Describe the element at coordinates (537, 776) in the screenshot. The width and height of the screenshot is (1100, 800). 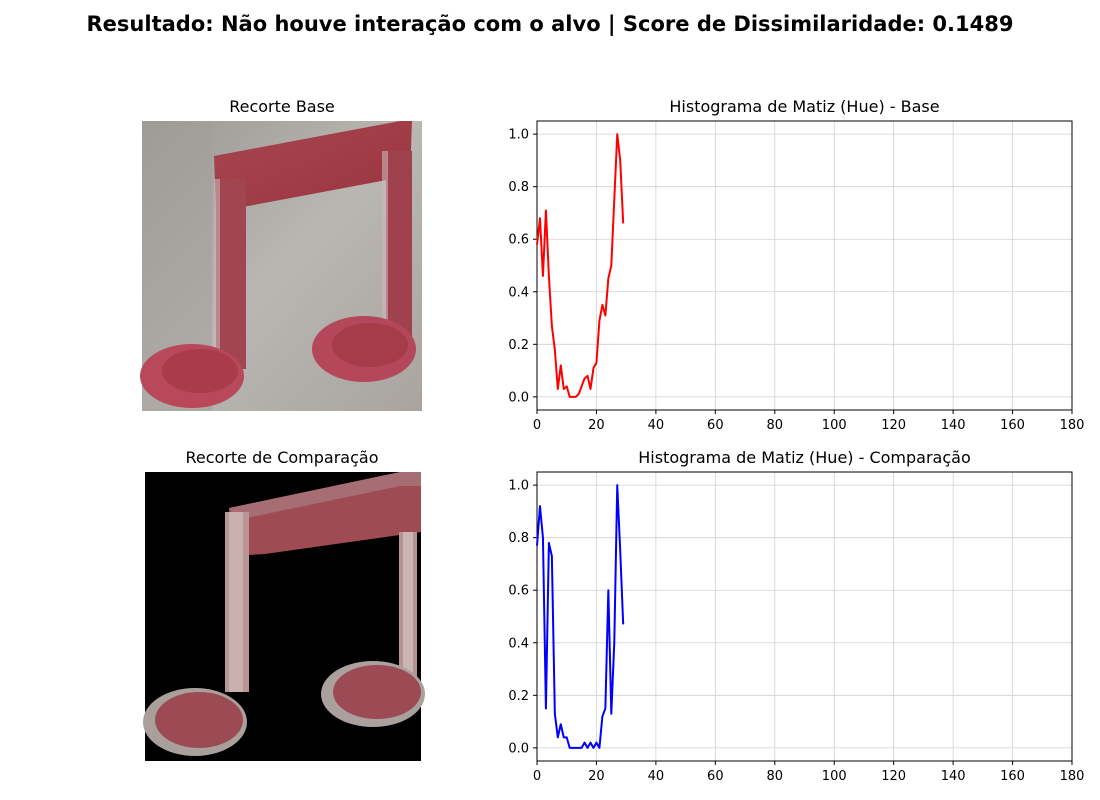
I see `x-tick-label: 0` at that location.